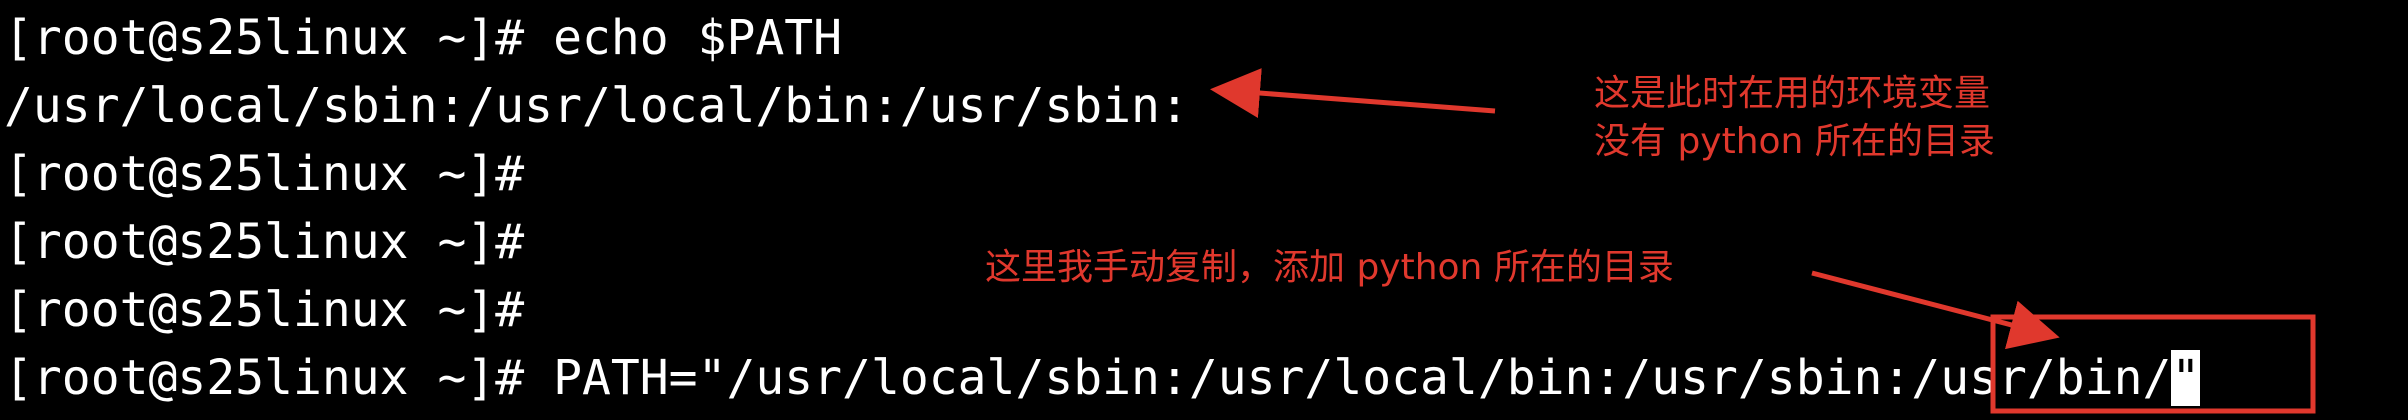  I want to click on annotation-arrow-left, so click(1353, 93).